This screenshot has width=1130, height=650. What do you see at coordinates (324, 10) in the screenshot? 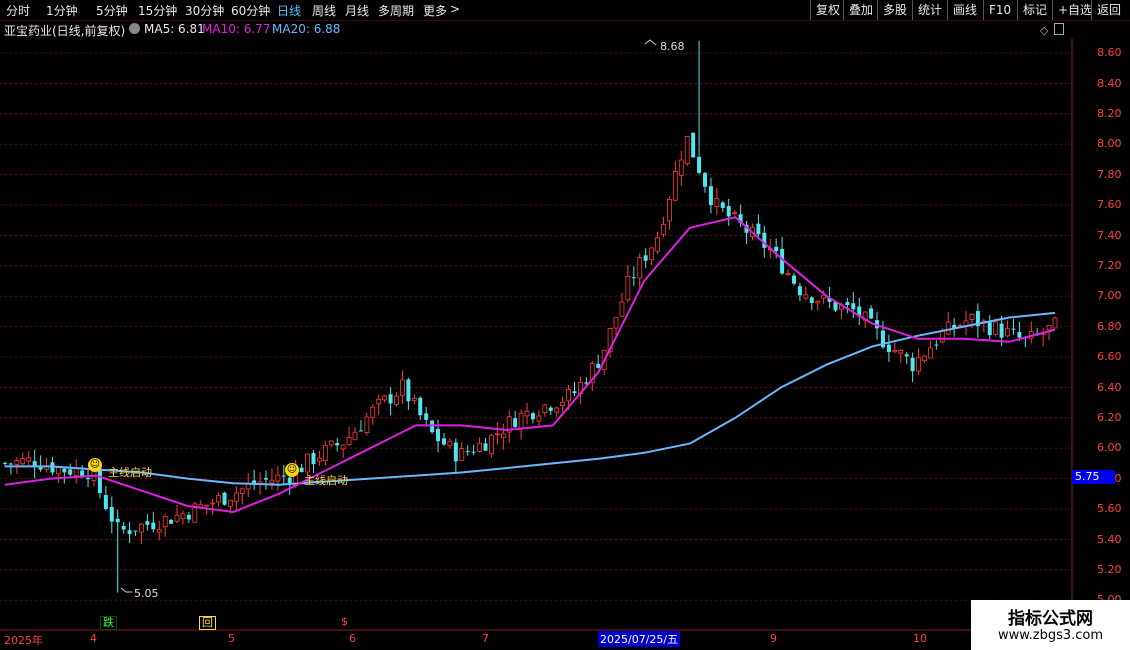
I see `period-tab-weekly: 周线` at bounding box center [324, 10].